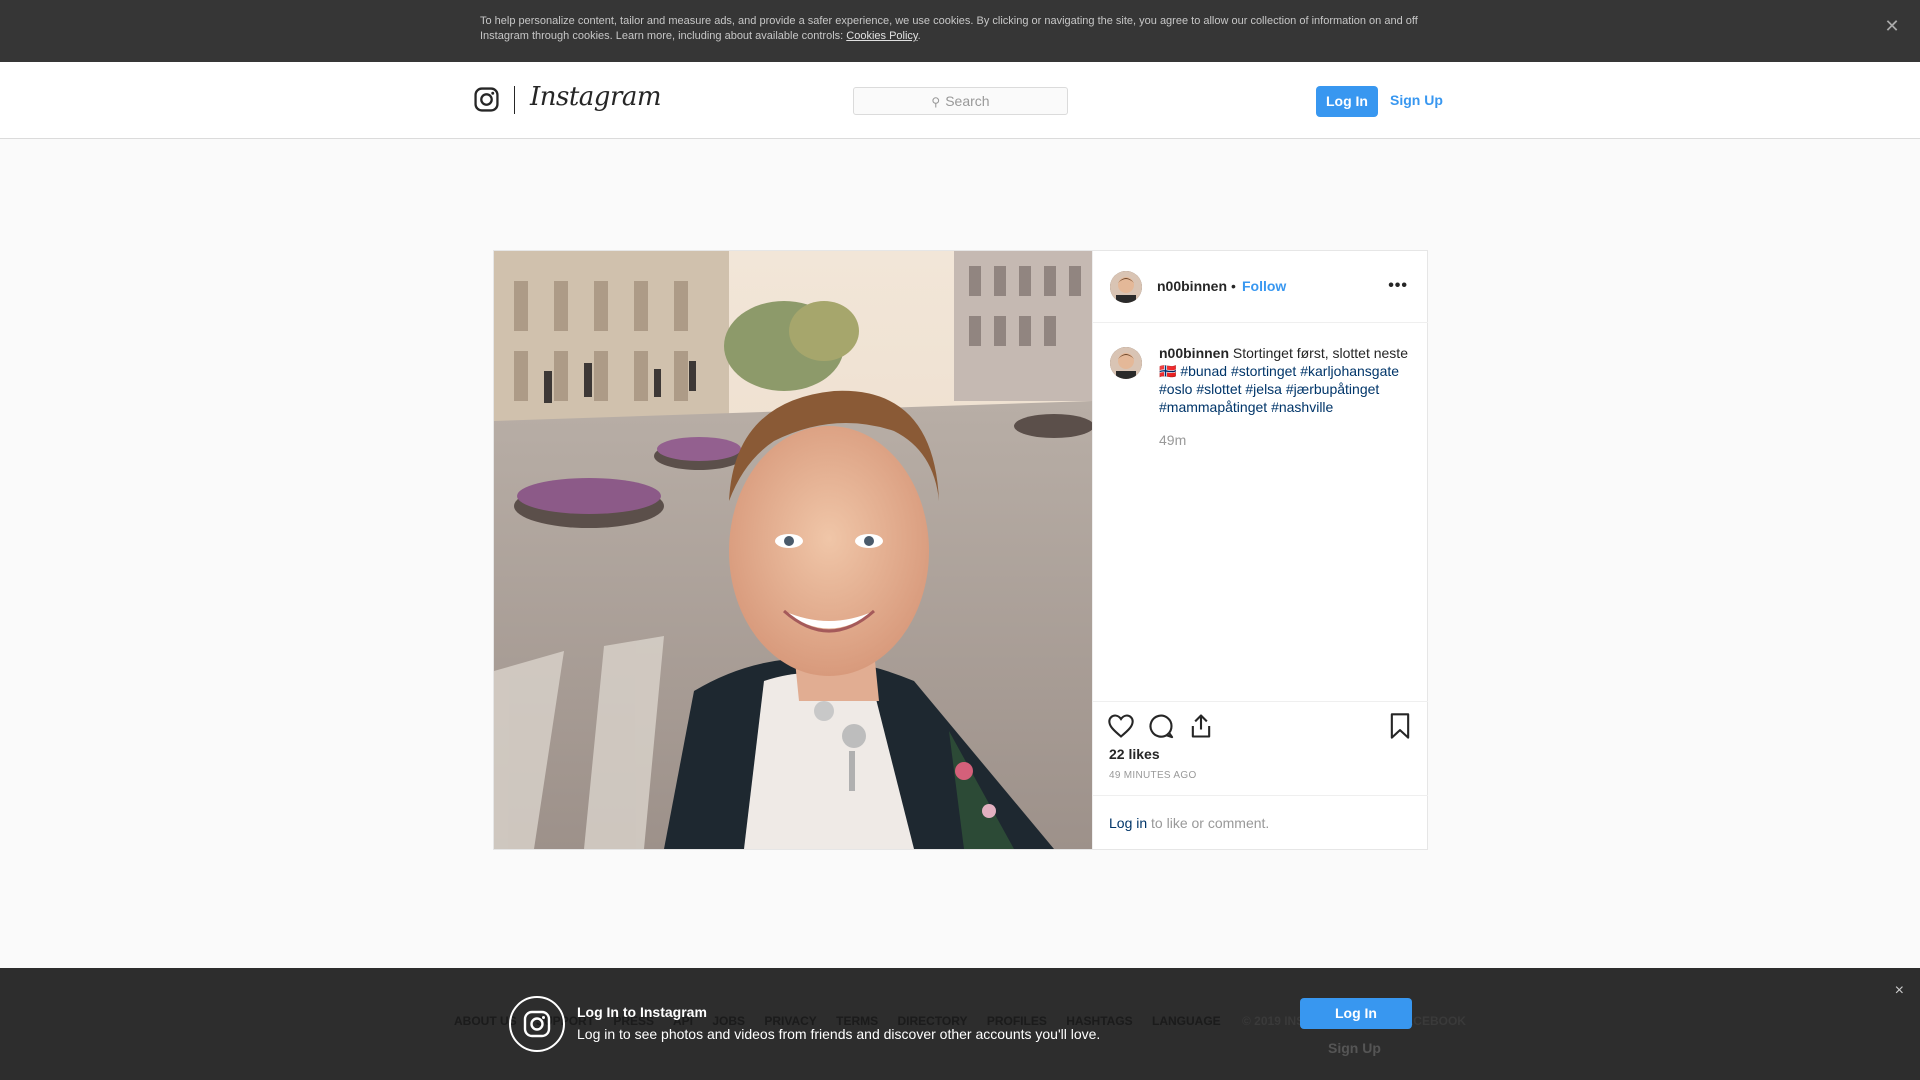  What do you see at coordinates (1201, 726) in the screenshot?
I see `share-icon` at bounding box center [1201, 726].